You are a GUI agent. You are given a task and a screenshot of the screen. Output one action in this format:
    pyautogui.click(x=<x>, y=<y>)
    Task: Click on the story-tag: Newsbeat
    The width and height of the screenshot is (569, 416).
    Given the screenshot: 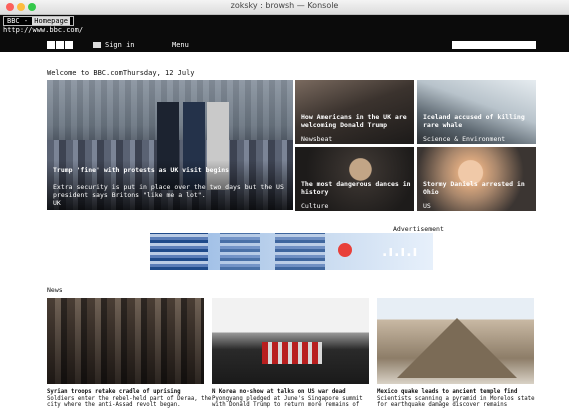 What is the action you would take?
    pyautogui.click(x=316, y=139)
    